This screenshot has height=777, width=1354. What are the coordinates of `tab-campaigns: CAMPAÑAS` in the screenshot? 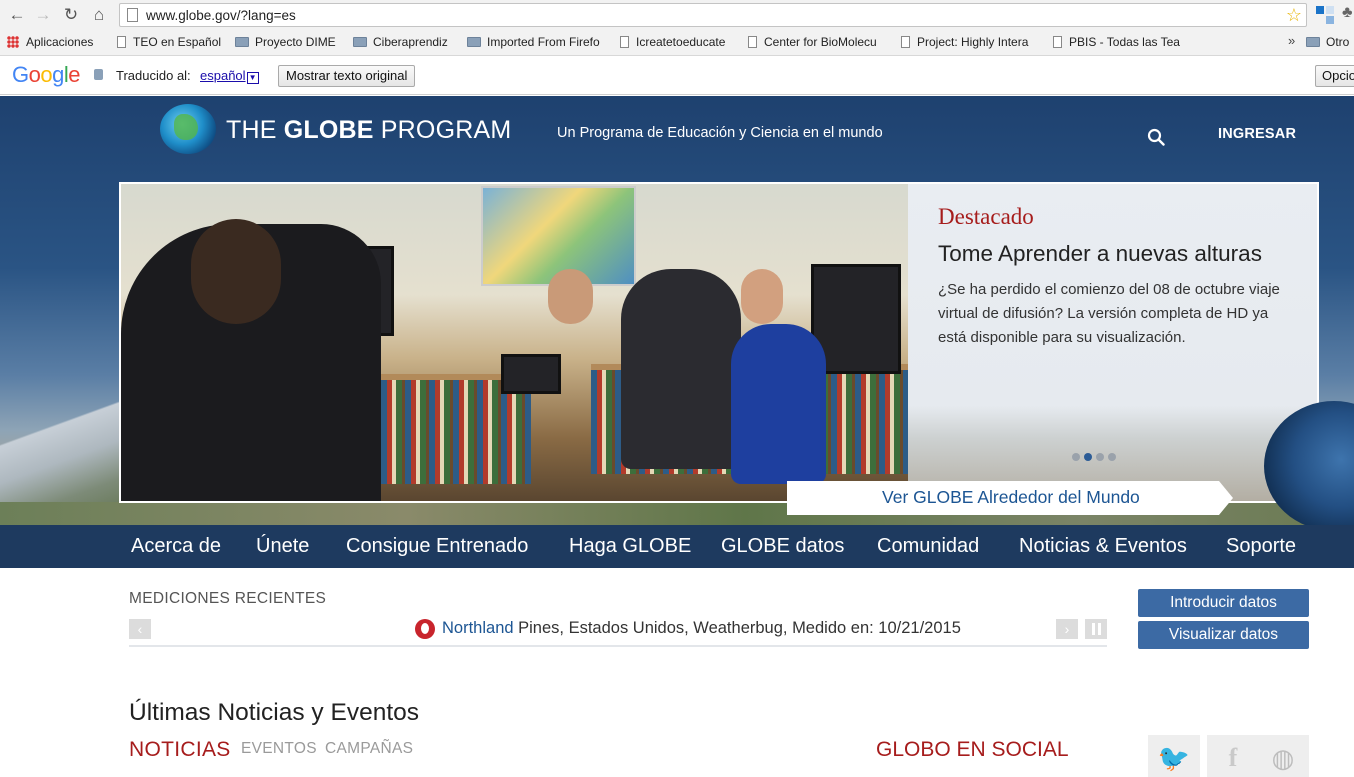 It's located at (369, 749).